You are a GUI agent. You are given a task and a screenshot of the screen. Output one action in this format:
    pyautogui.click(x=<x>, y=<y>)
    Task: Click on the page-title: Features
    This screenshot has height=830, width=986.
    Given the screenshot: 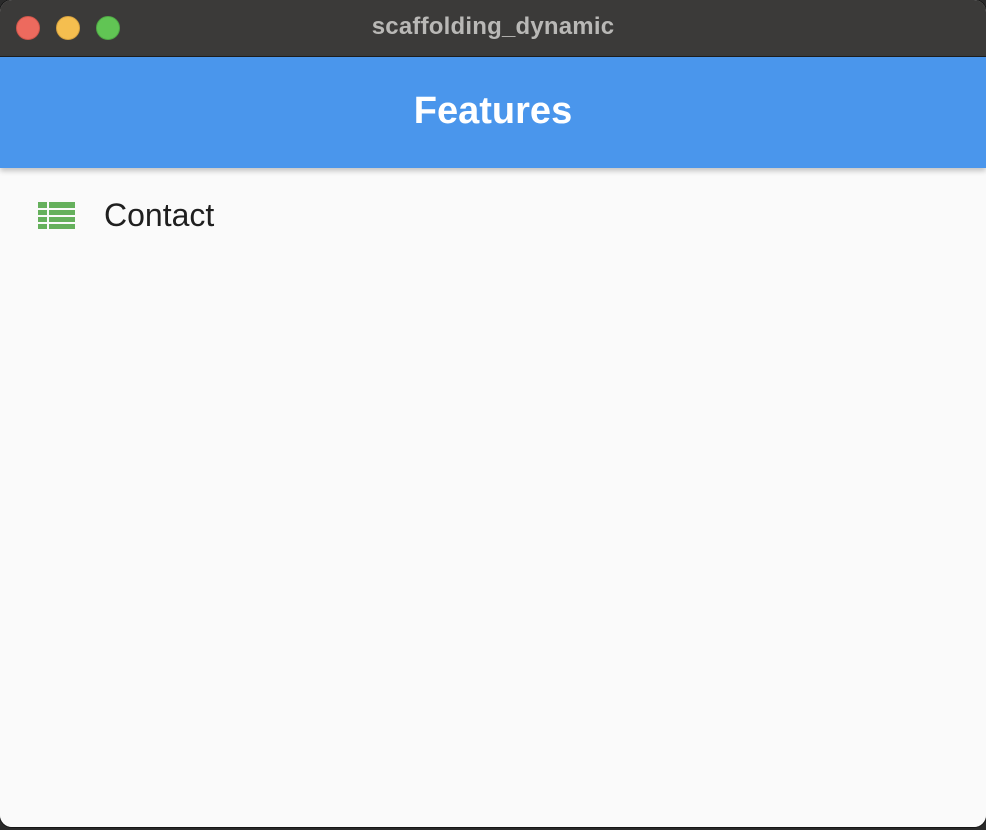 What is the action you would take?
    pyautogui.click(x=493, y=111)
    